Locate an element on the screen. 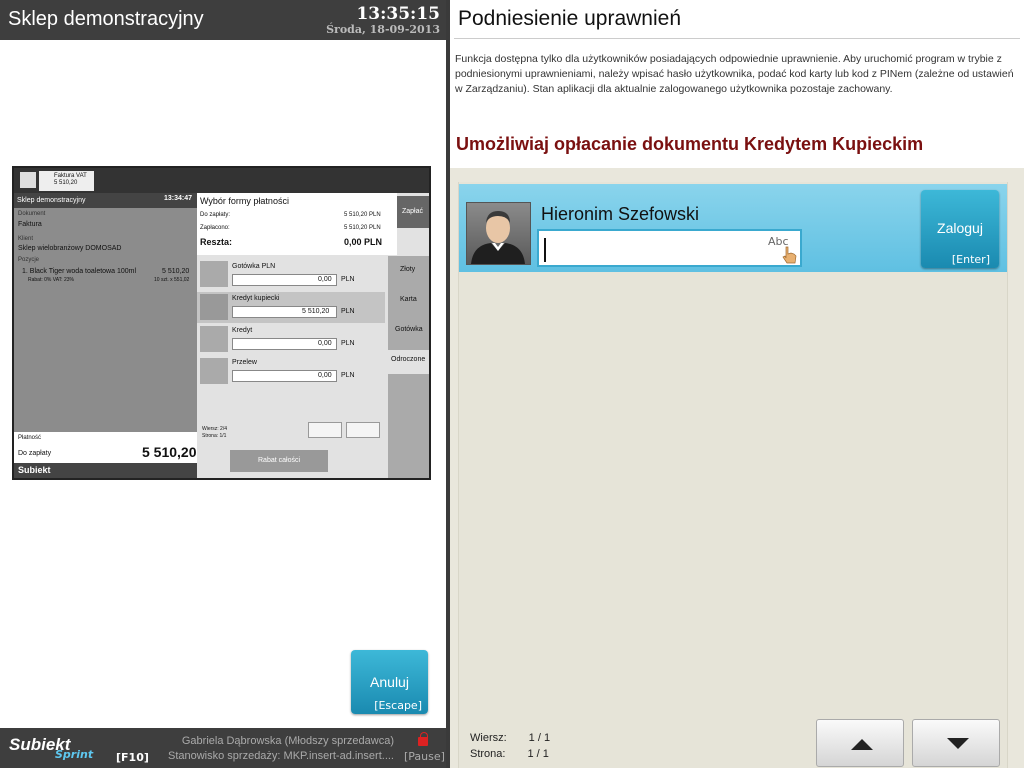 Image resolution: width=1024 pixels, height=768 pixels. cancel-key-hint: [Escape] is located at coordinates (398, 705).